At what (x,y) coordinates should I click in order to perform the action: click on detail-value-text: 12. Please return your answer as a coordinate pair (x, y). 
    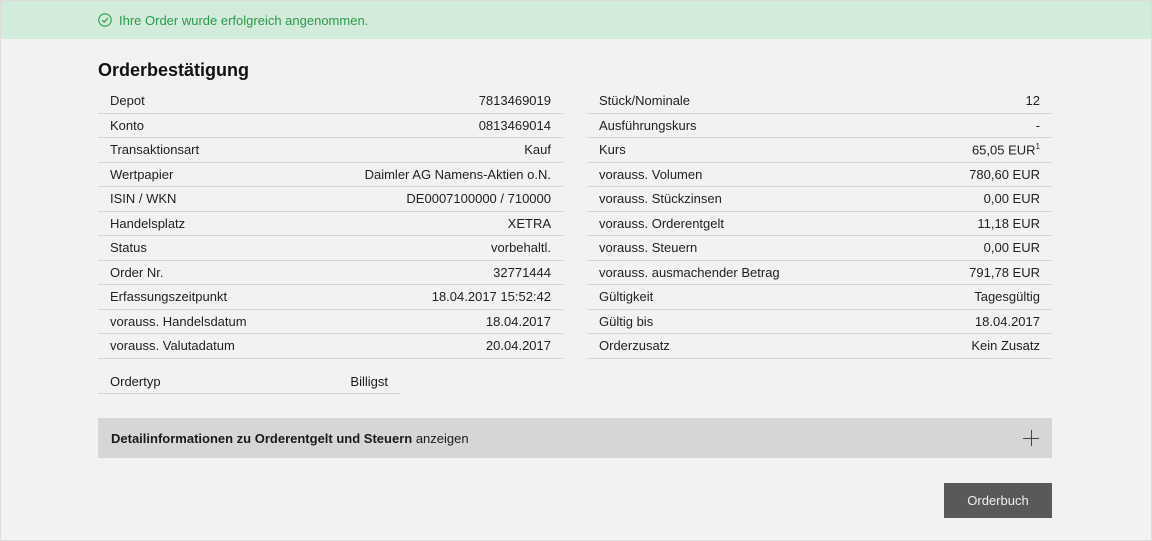
    Looking at the image, I should click on (1032, 101).